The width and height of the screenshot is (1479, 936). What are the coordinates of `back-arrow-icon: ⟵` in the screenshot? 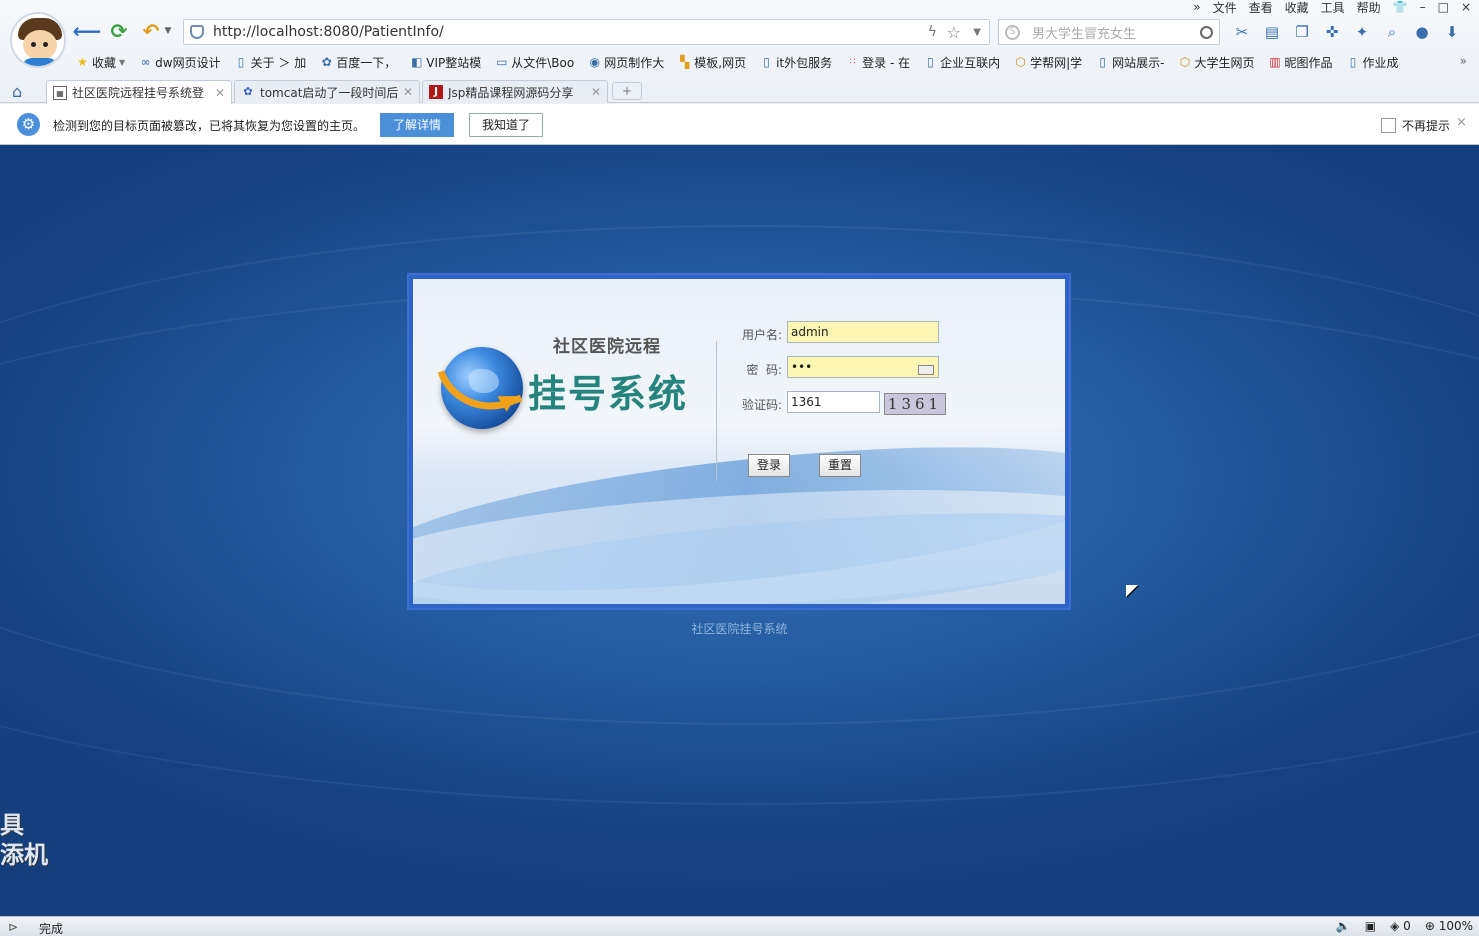 It's located at (87, 31).